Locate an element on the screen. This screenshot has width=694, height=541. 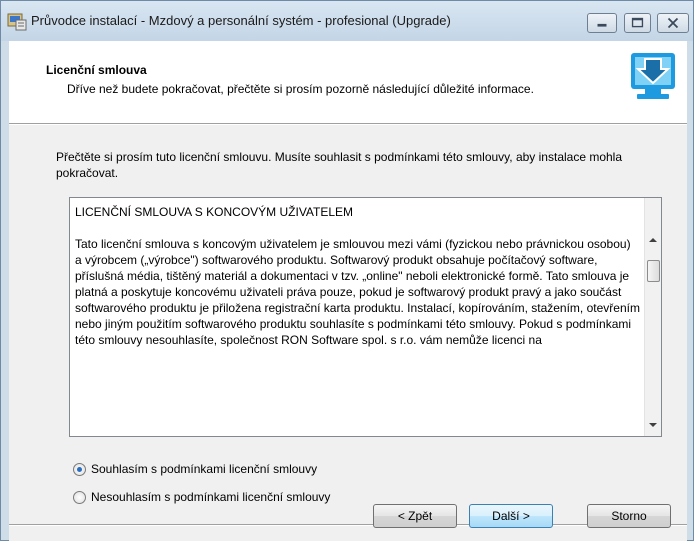
scrollbar-thumb is located at coordinates (653, 271).